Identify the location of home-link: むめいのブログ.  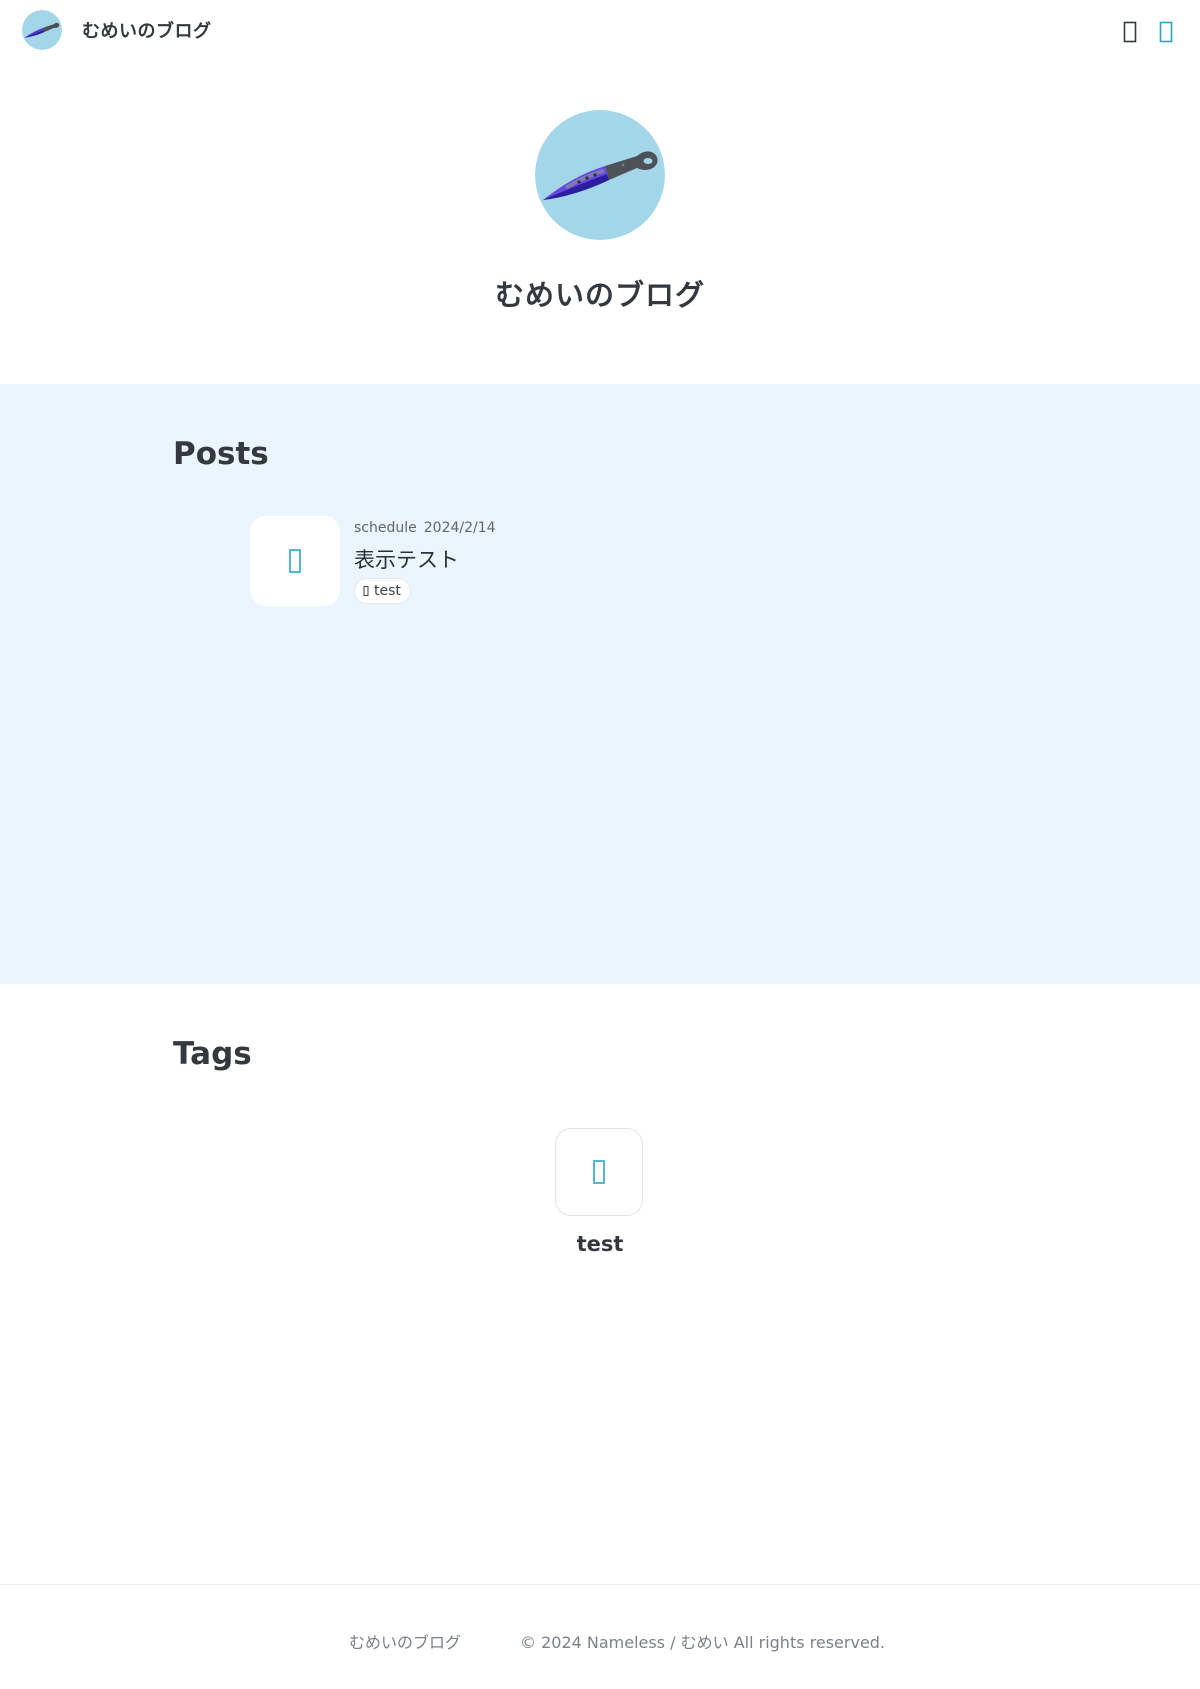
(117, 30).